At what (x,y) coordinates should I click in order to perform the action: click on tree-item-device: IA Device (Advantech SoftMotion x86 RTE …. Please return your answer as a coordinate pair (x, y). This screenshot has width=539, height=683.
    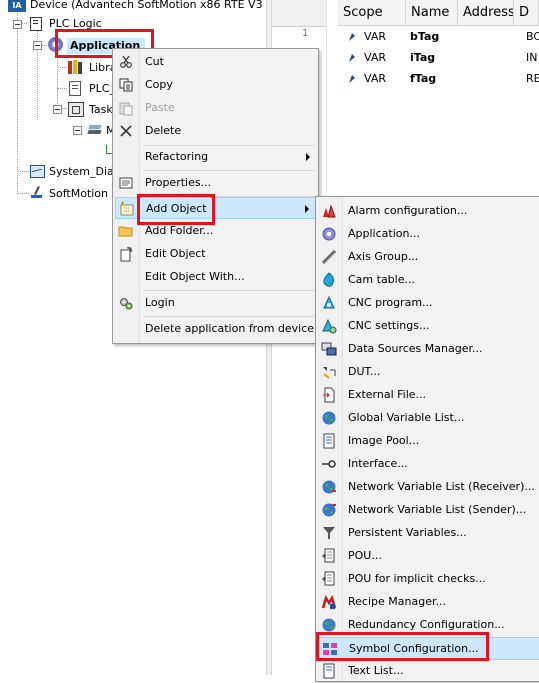
    Looking at the image, I should click on (145, 8).